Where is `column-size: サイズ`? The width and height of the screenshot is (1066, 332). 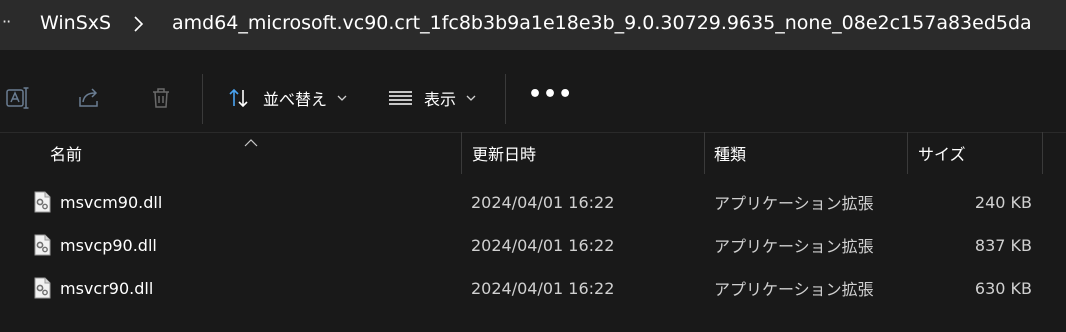 column-size: サイズ is located at coordinates (942, 153).